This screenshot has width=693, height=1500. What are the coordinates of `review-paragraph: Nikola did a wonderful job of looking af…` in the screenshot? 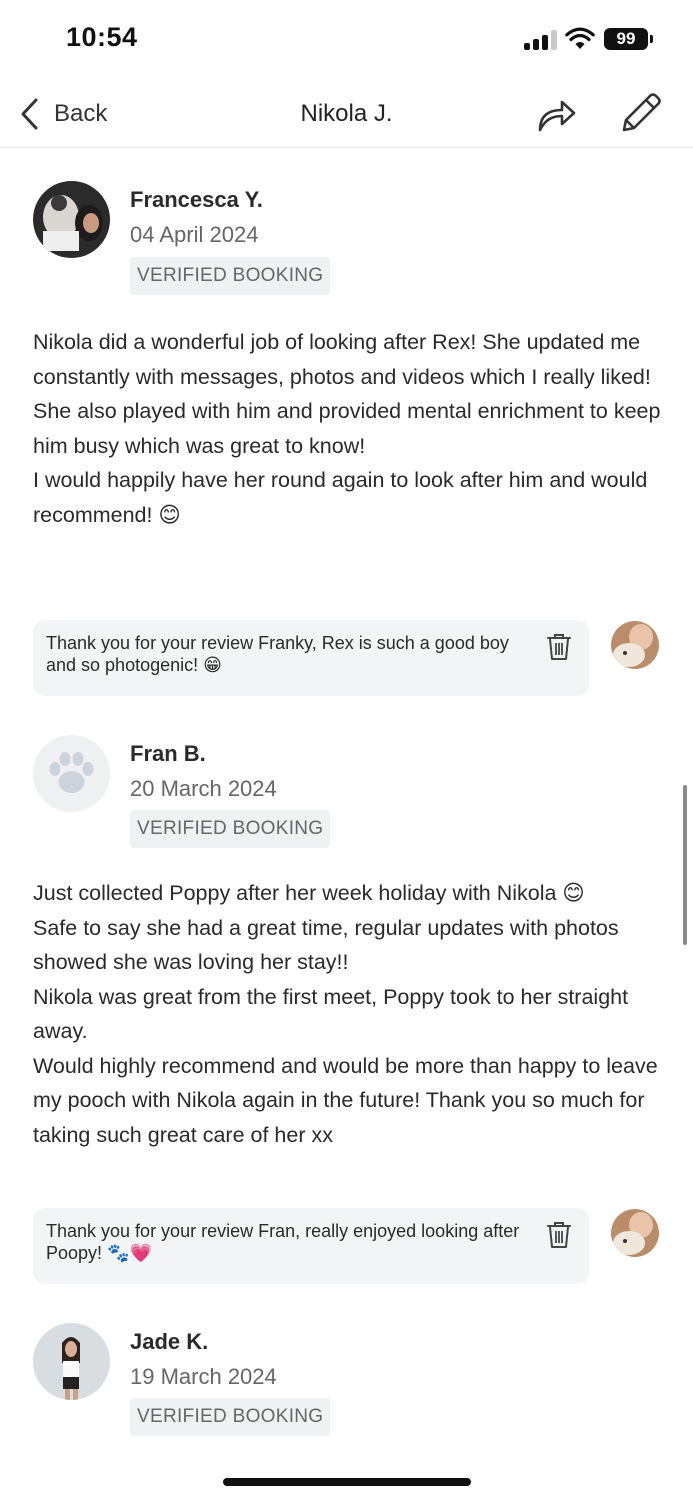 It's located at (342, 359).